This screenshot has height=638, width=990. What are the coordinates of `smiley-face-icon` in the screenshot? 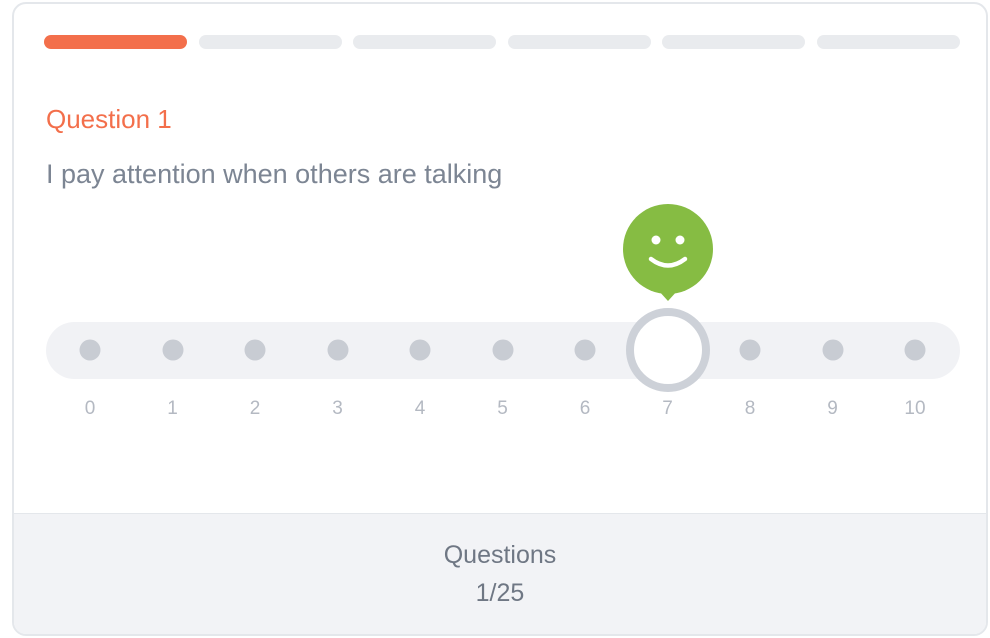 It's located at (668, 252).